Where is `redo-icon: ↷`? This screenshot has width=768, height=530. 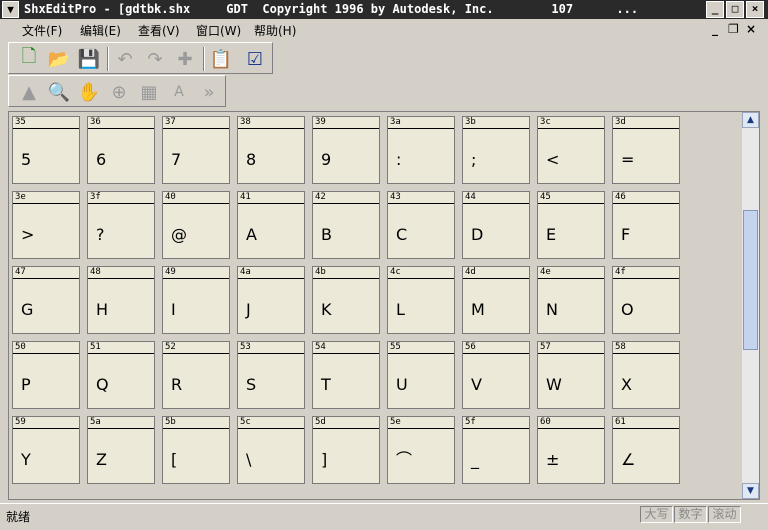
redo-icon: ↷ is located at coordinates (155, 59).